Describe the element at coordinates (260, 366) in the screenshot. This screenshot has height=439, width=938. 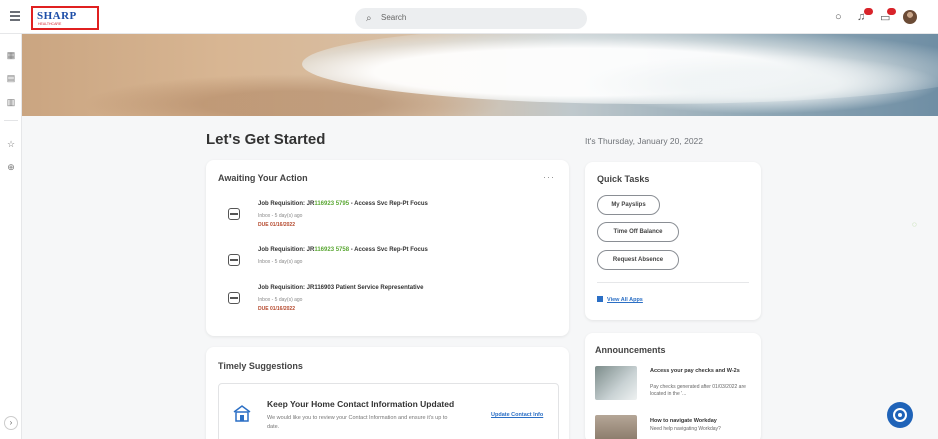
I see `card-title: Timely Suggestions` at that location.